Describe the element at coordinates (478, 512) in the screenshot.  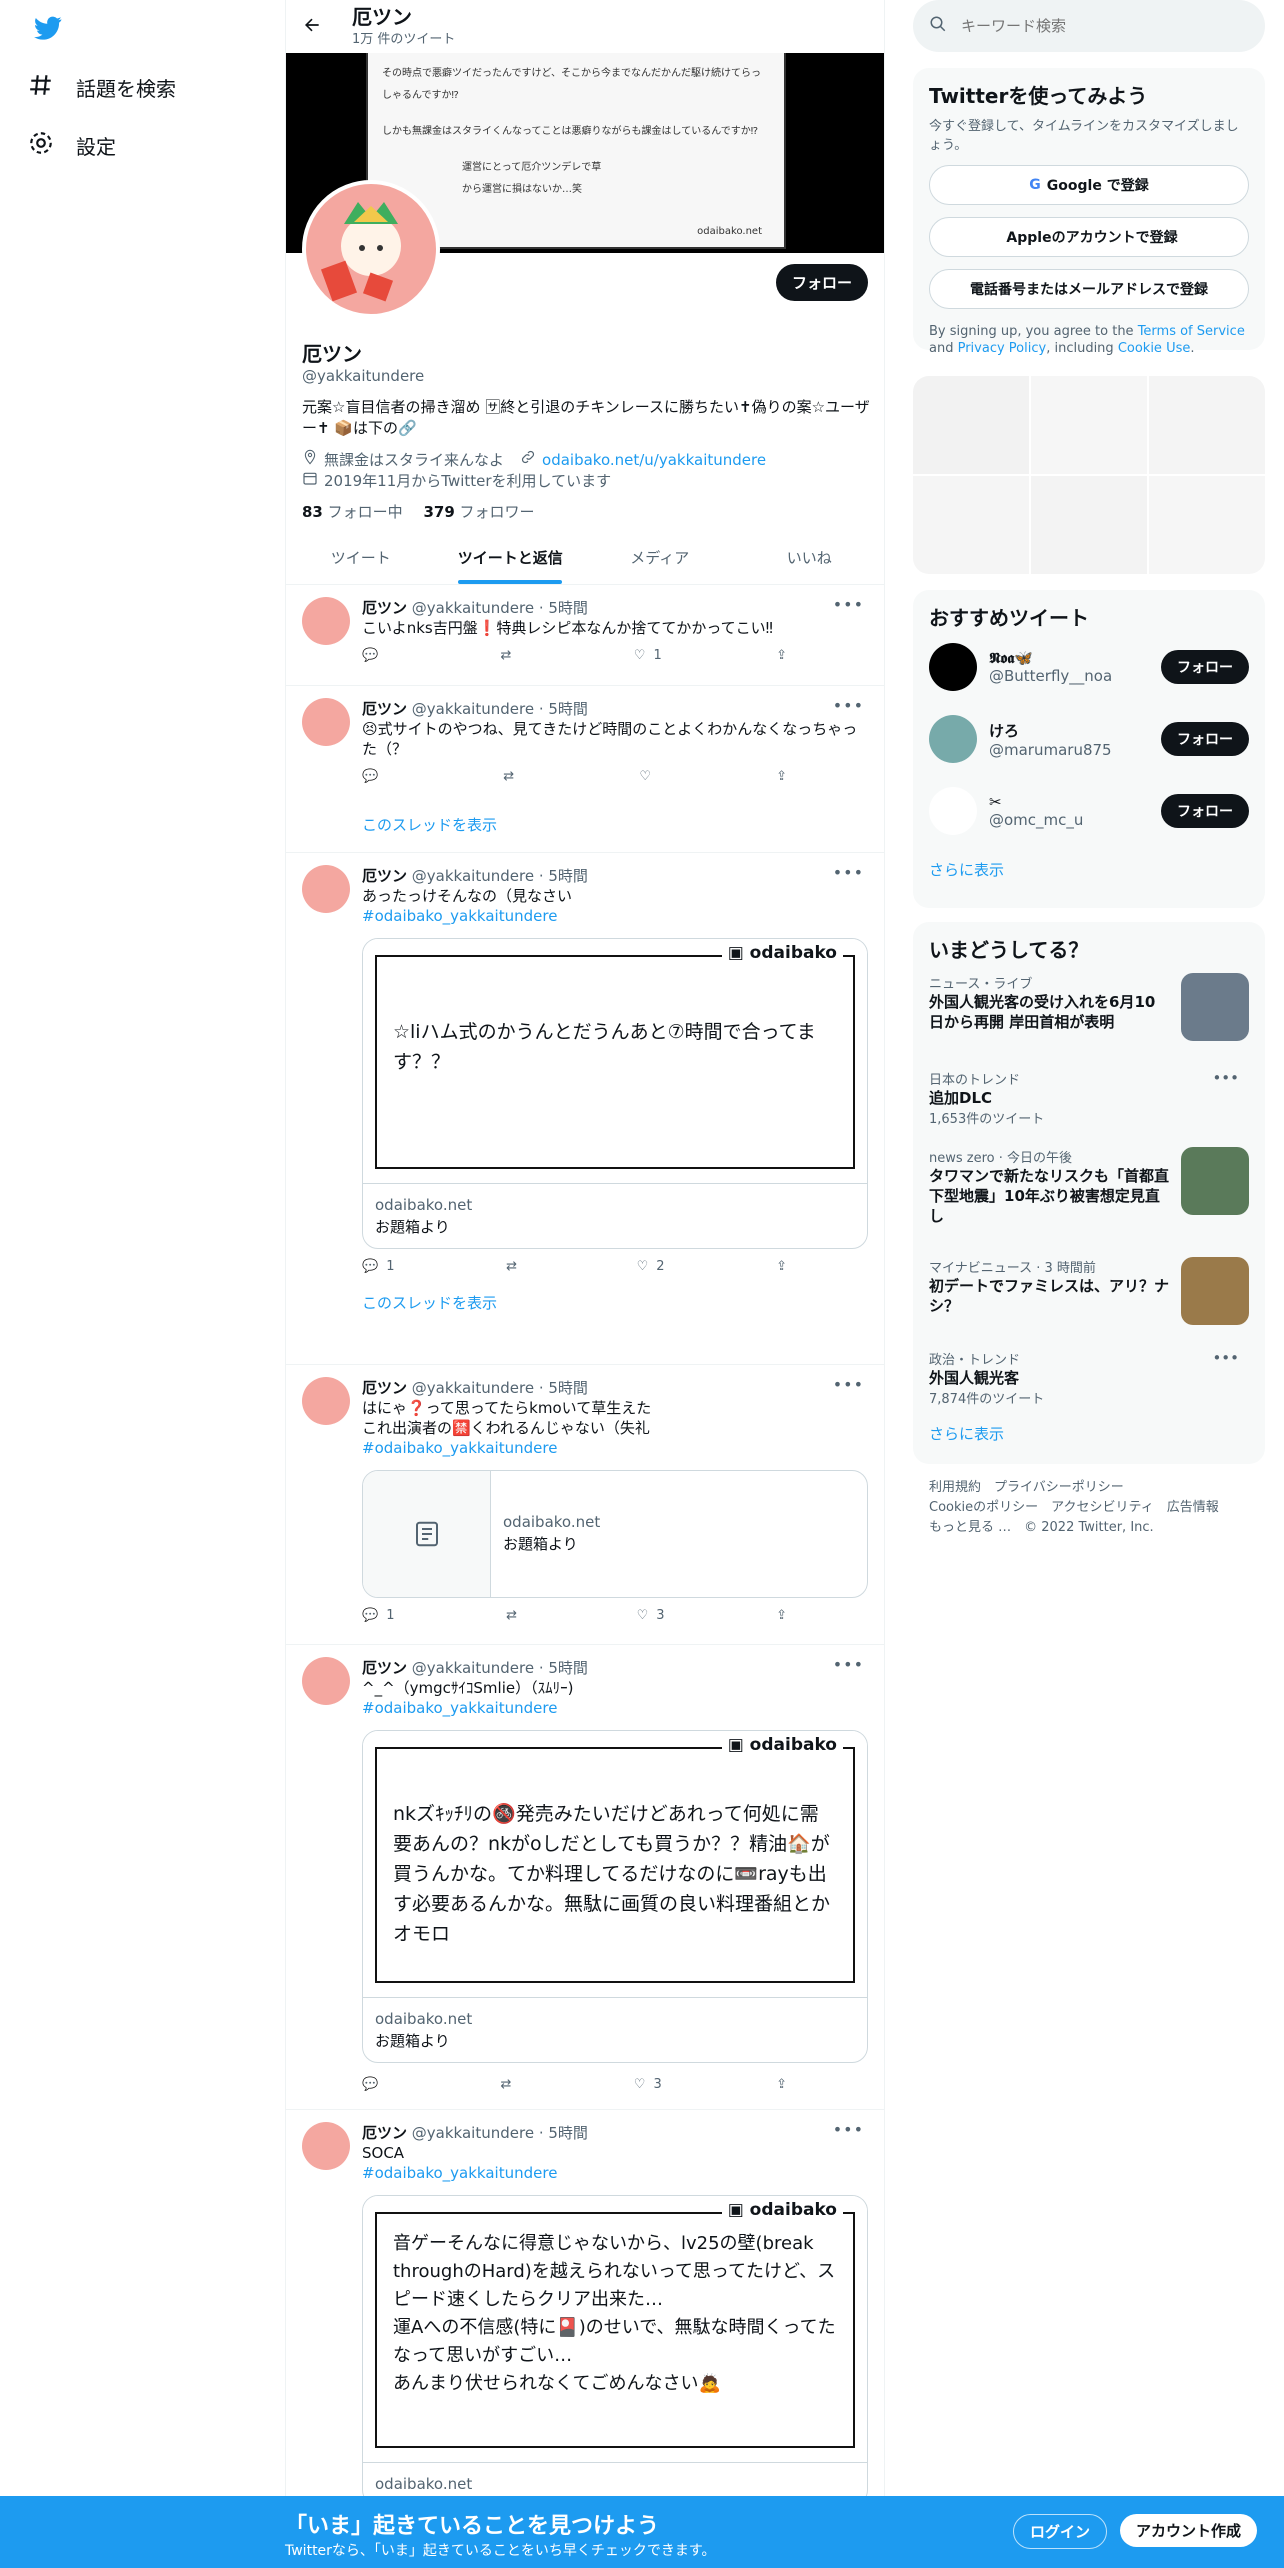
I see `followers-link: 379 フォロワー` at that location.